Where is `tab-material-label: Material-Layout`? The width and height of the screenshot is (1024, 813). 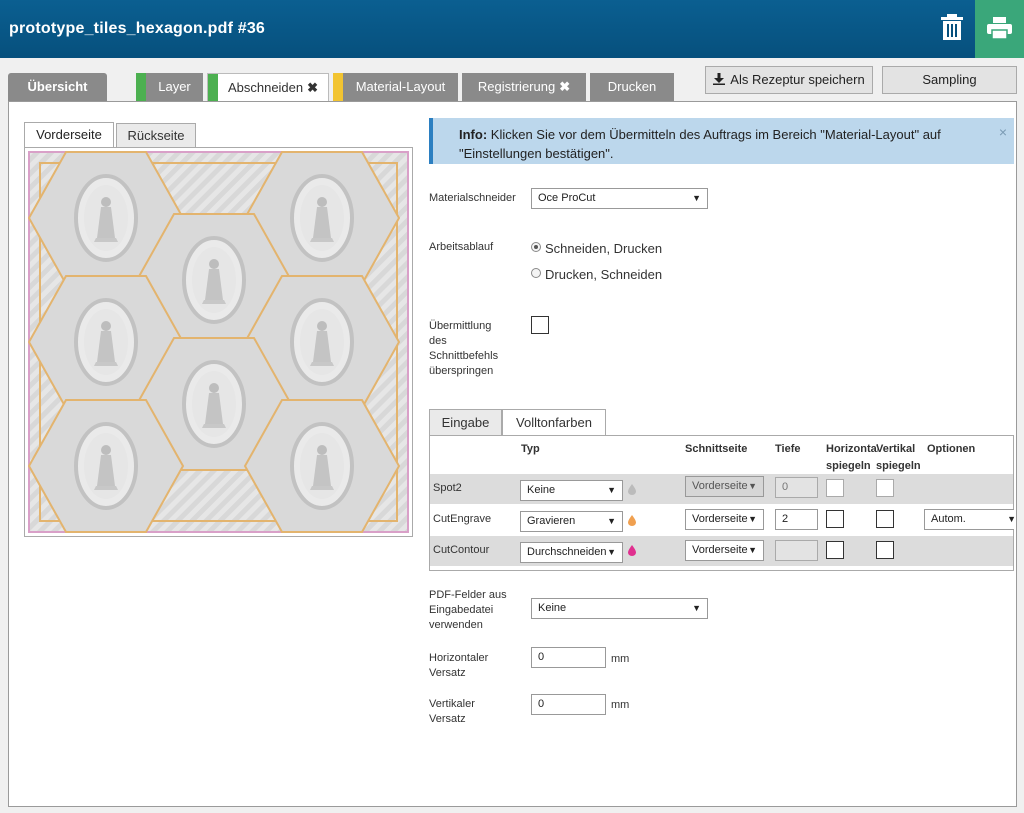
tab-material-label: Material-Layout is located at coordinates (400, 86).